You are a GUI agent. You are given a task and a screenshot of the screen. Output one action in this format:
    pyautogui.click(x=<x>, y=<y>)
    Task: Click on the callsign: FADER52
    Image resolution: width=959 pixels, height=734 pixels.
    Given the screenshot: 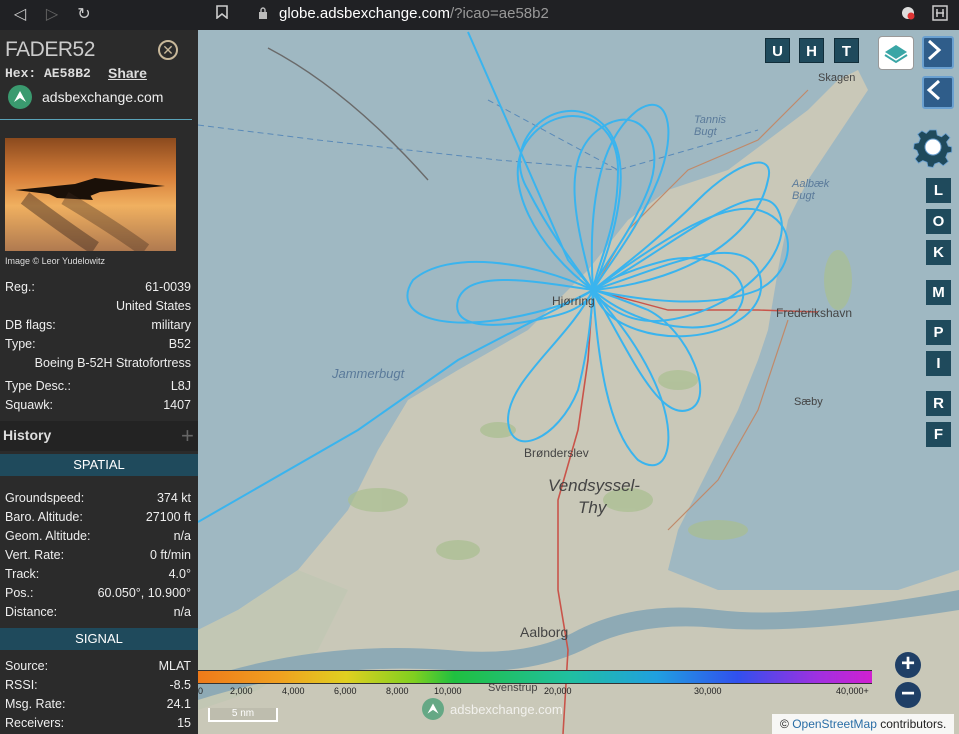 What is the action you would take?
    pyautogui.click(x=50, y=49)
    